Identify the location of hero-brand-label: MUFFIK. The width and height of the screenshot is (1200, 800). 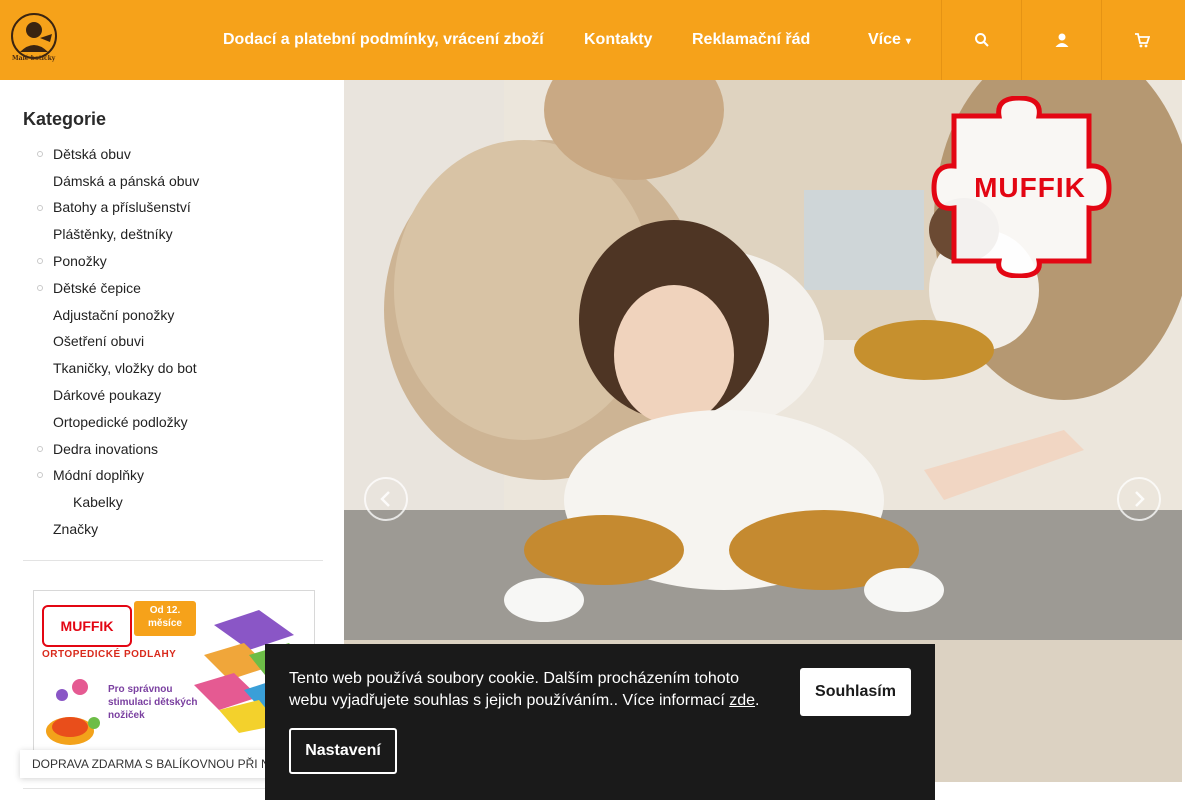
(1030, 187).